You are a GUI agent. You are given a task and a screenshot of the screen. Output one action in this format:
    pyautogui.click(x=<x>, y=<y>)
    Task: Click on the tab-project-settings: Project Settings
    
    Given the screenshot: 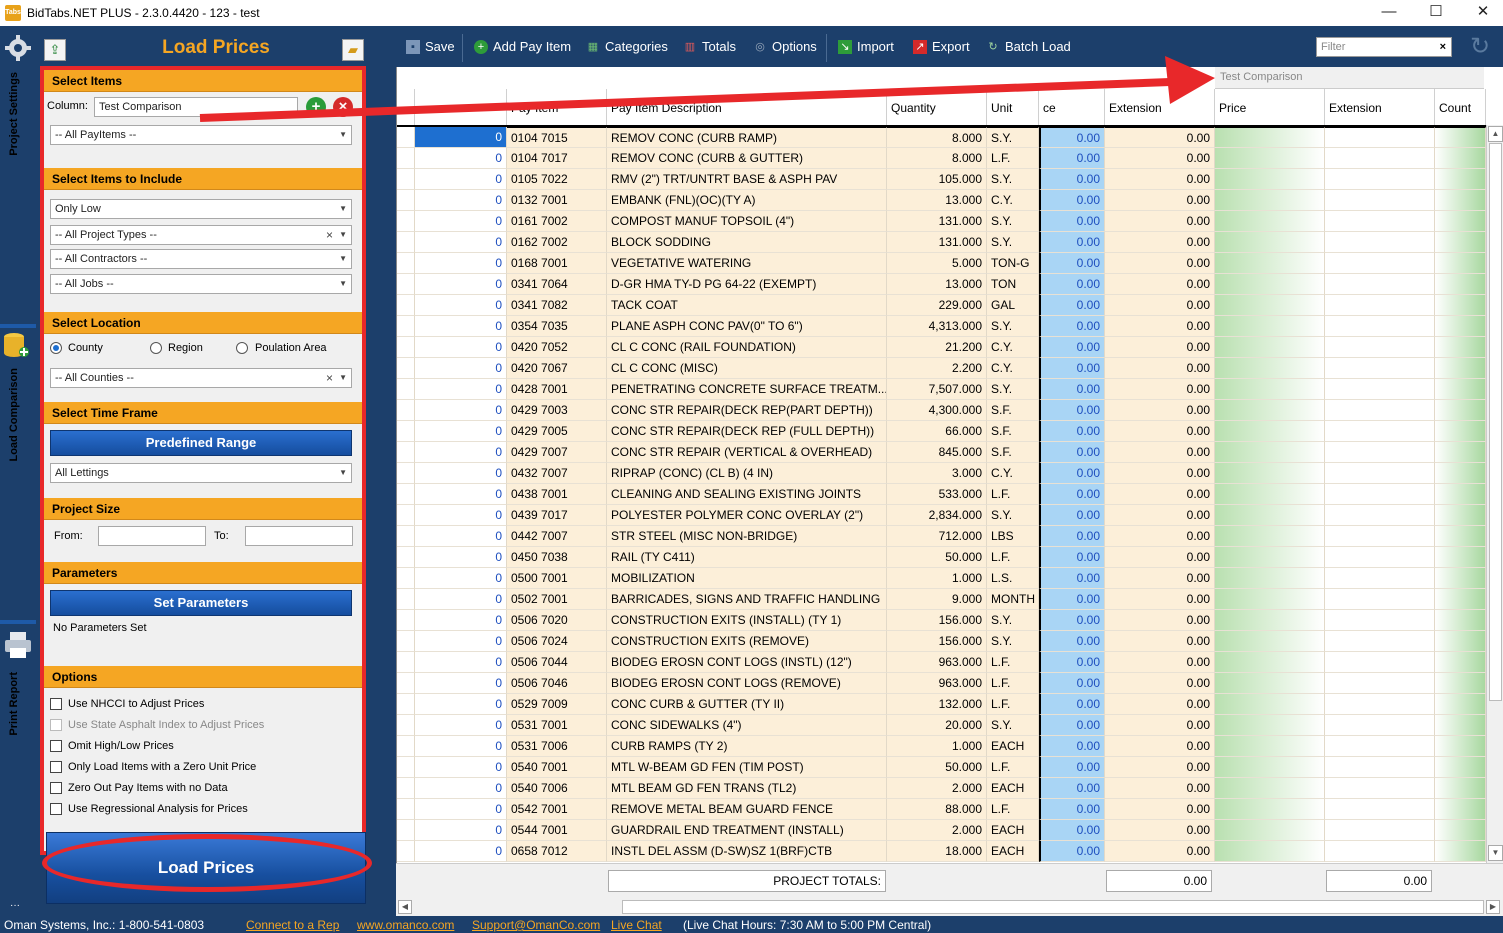 What is the action you would take?
    pyautogui.click(x=18, y=182)
    